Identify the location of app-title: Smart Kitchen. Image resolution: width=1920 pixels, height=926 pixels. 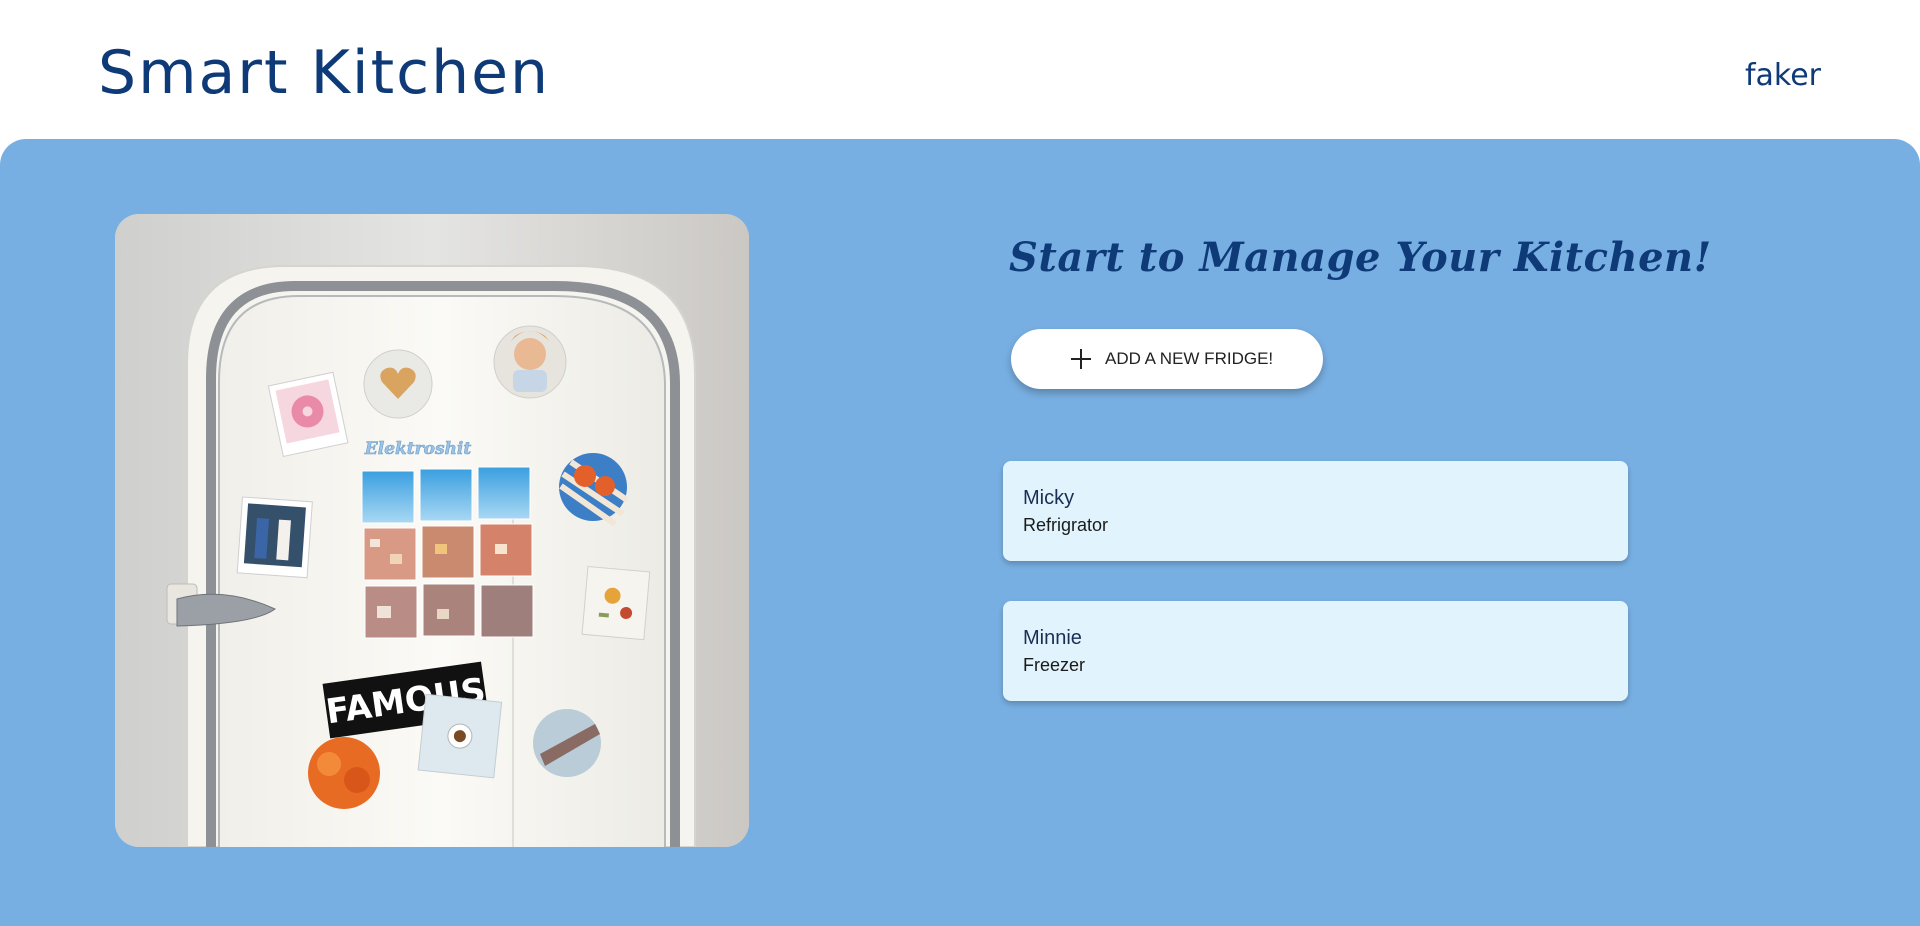
(324, 73).